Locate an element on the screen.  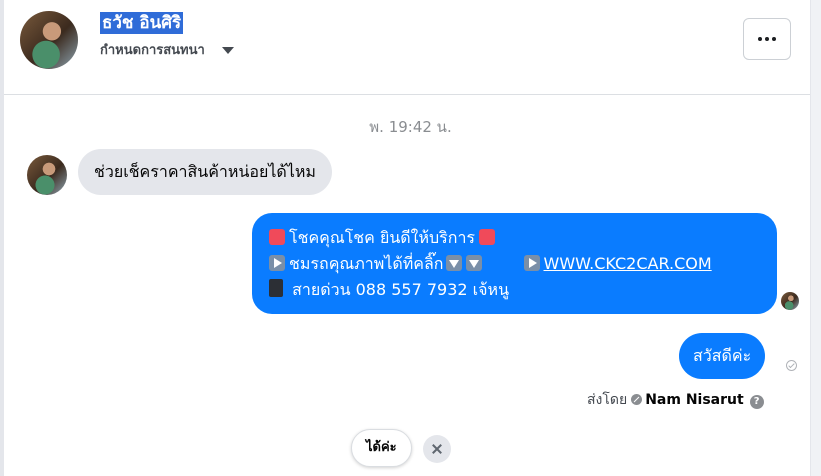
quick-reply-button: ได้ค่ะ is located at coordinates (381, 448).